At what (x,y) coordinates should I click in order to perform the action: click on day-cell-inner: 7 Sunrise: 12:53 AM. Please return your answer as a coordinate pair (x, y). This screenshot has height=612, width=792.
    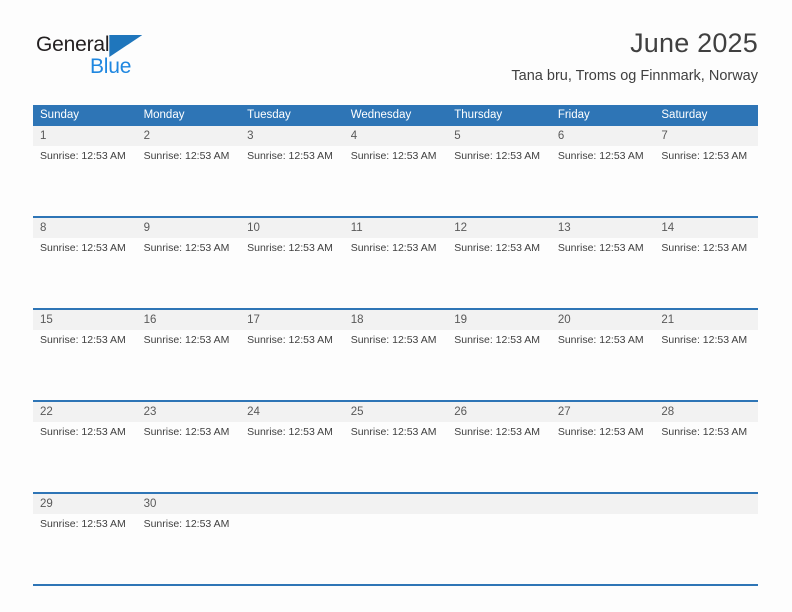
    Looking at the image, I should click on (706, 171).